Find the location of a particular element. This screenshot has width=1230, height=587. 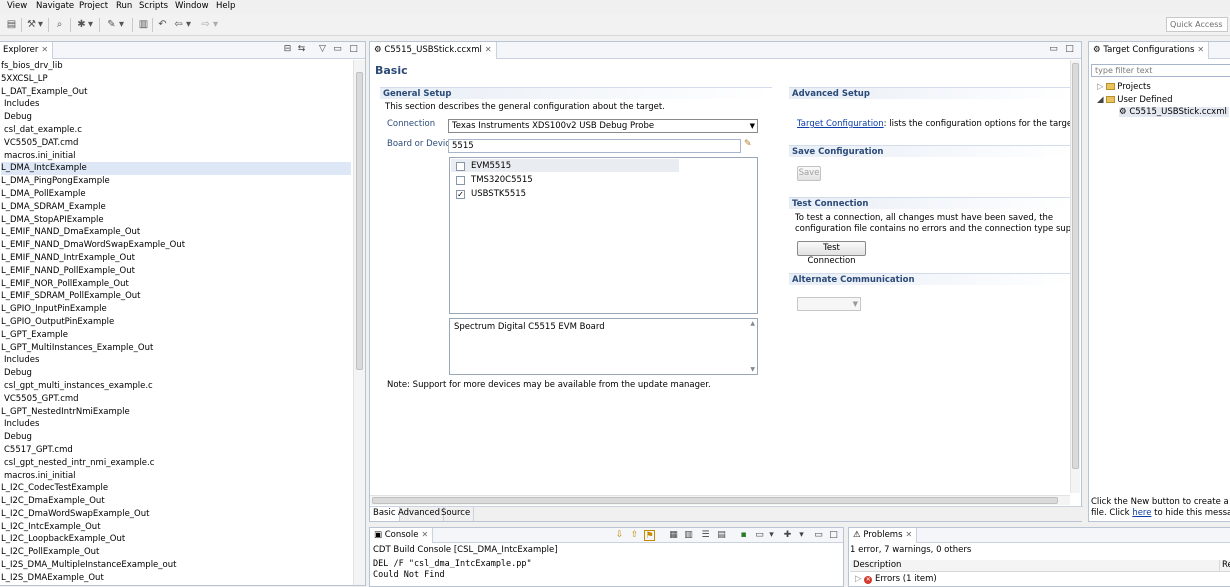

tree-item: L_GPT_Example is located at coordinates (176, 335).